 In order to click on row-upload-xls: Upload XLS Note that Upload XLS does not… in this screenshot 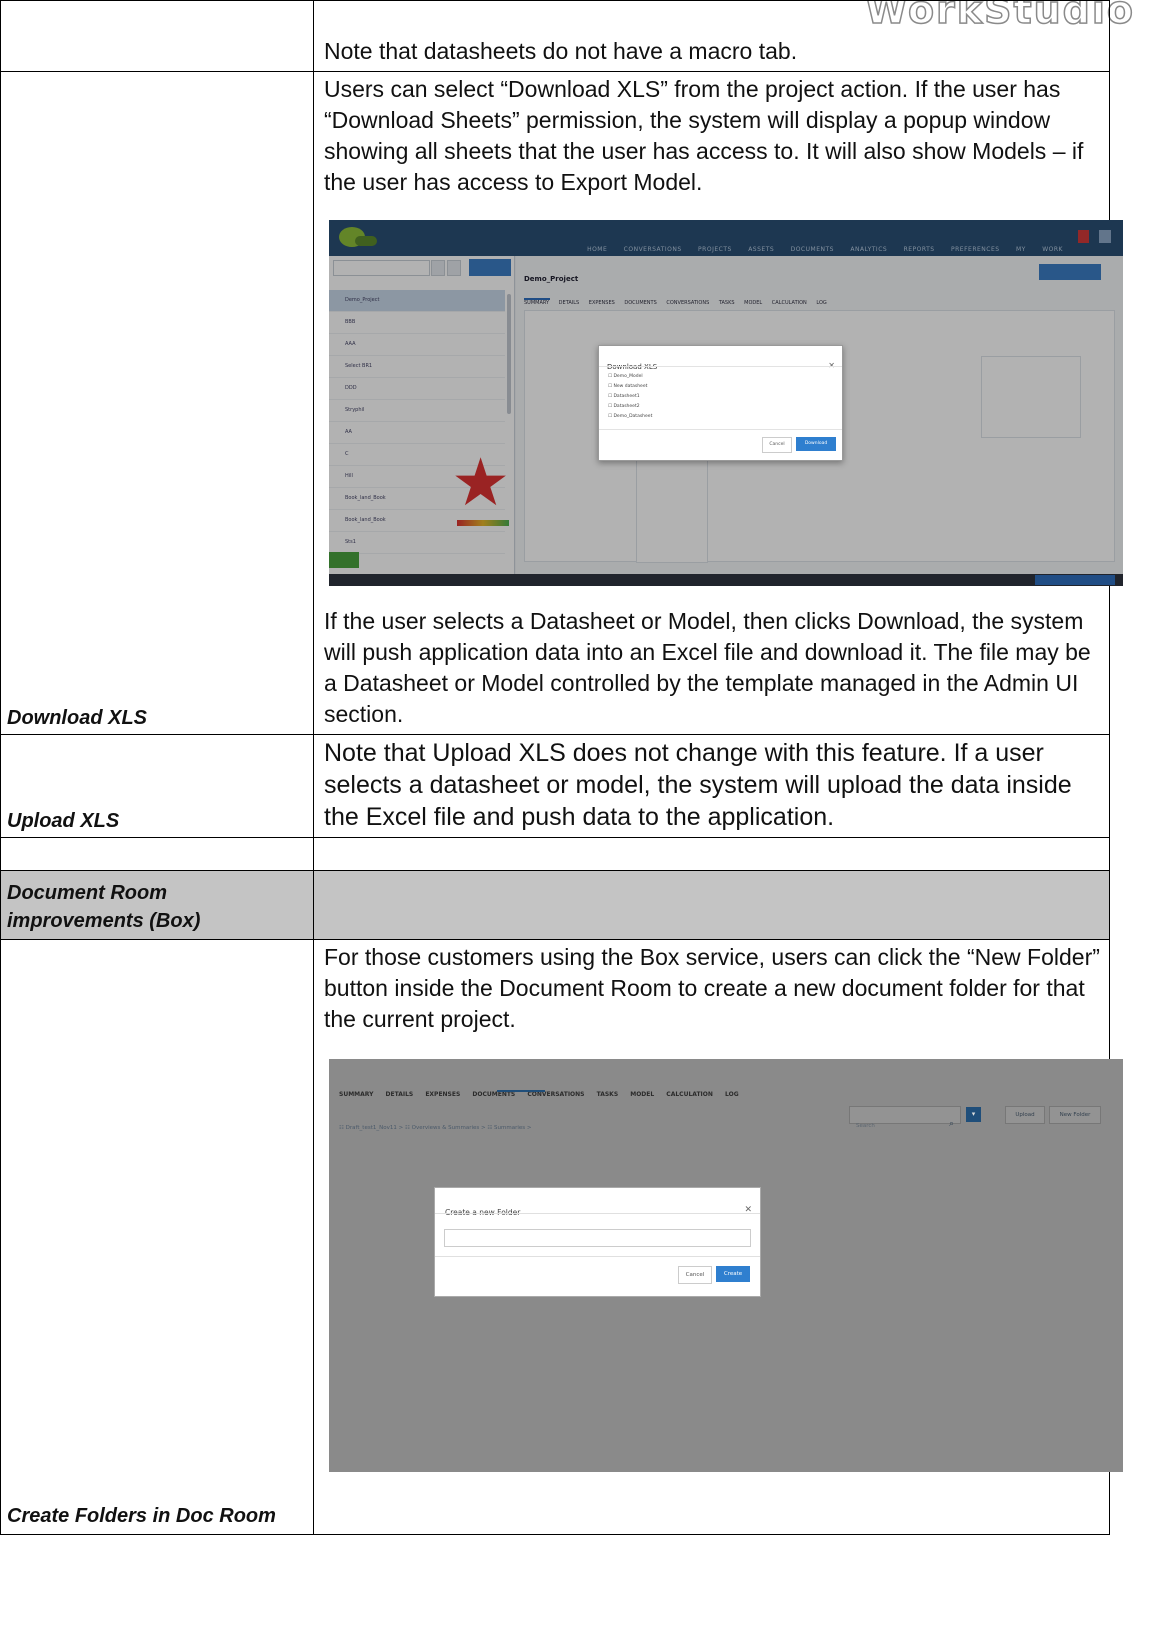, I will do `click(555, 786)`.